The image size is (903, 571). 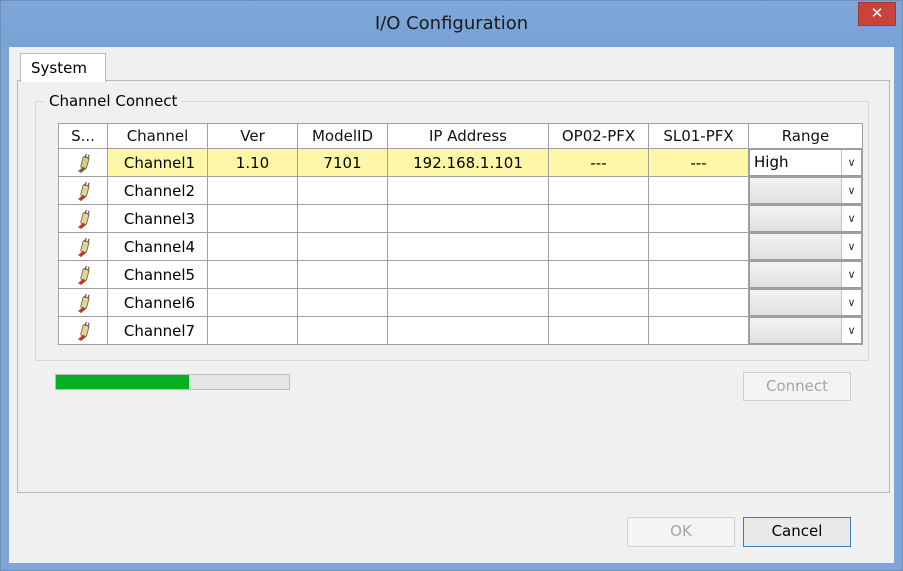 I want to click on cell-channel: Channel6, so click(x=157, y=302).